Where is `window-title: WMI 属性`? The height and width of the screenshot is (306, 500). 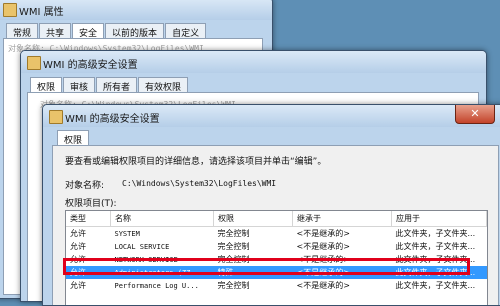
window-title: WMI 属性 is located at coordinates (41, 12).